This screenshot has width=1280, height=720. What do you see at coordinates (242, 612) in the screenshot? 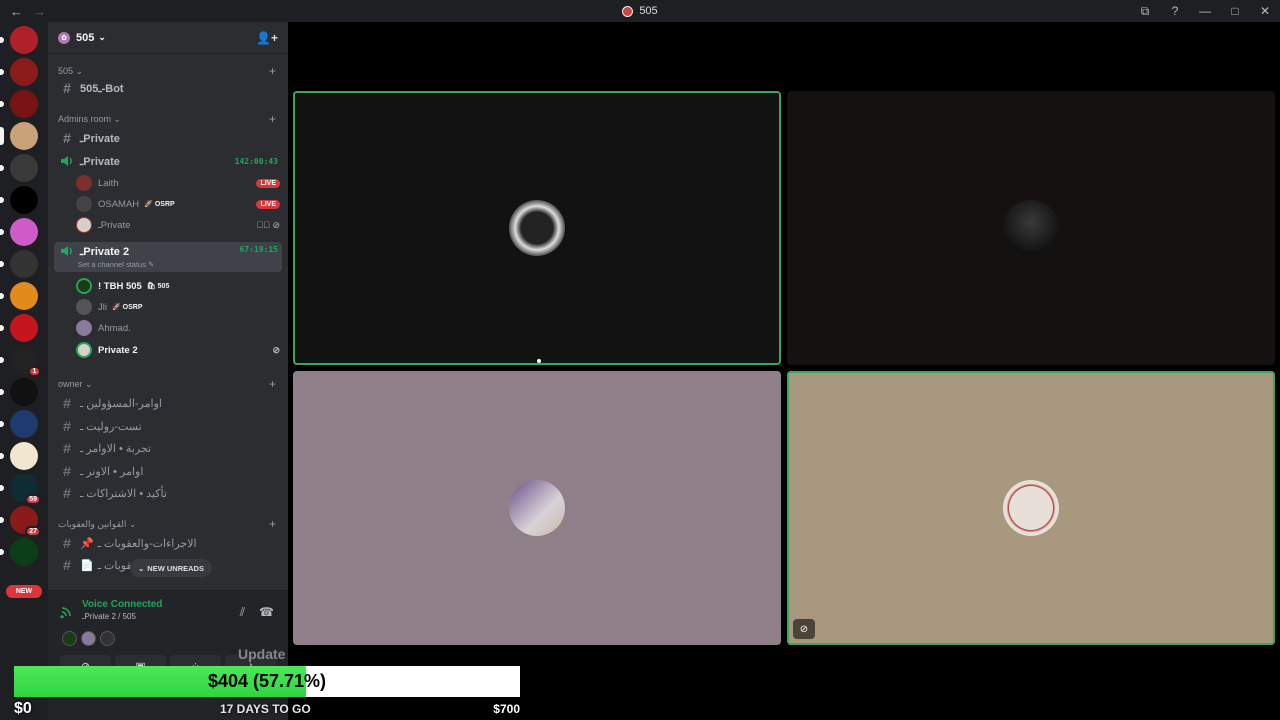
I see `noise-suppression-icon: ⫽` at bounding box center [242, 612].